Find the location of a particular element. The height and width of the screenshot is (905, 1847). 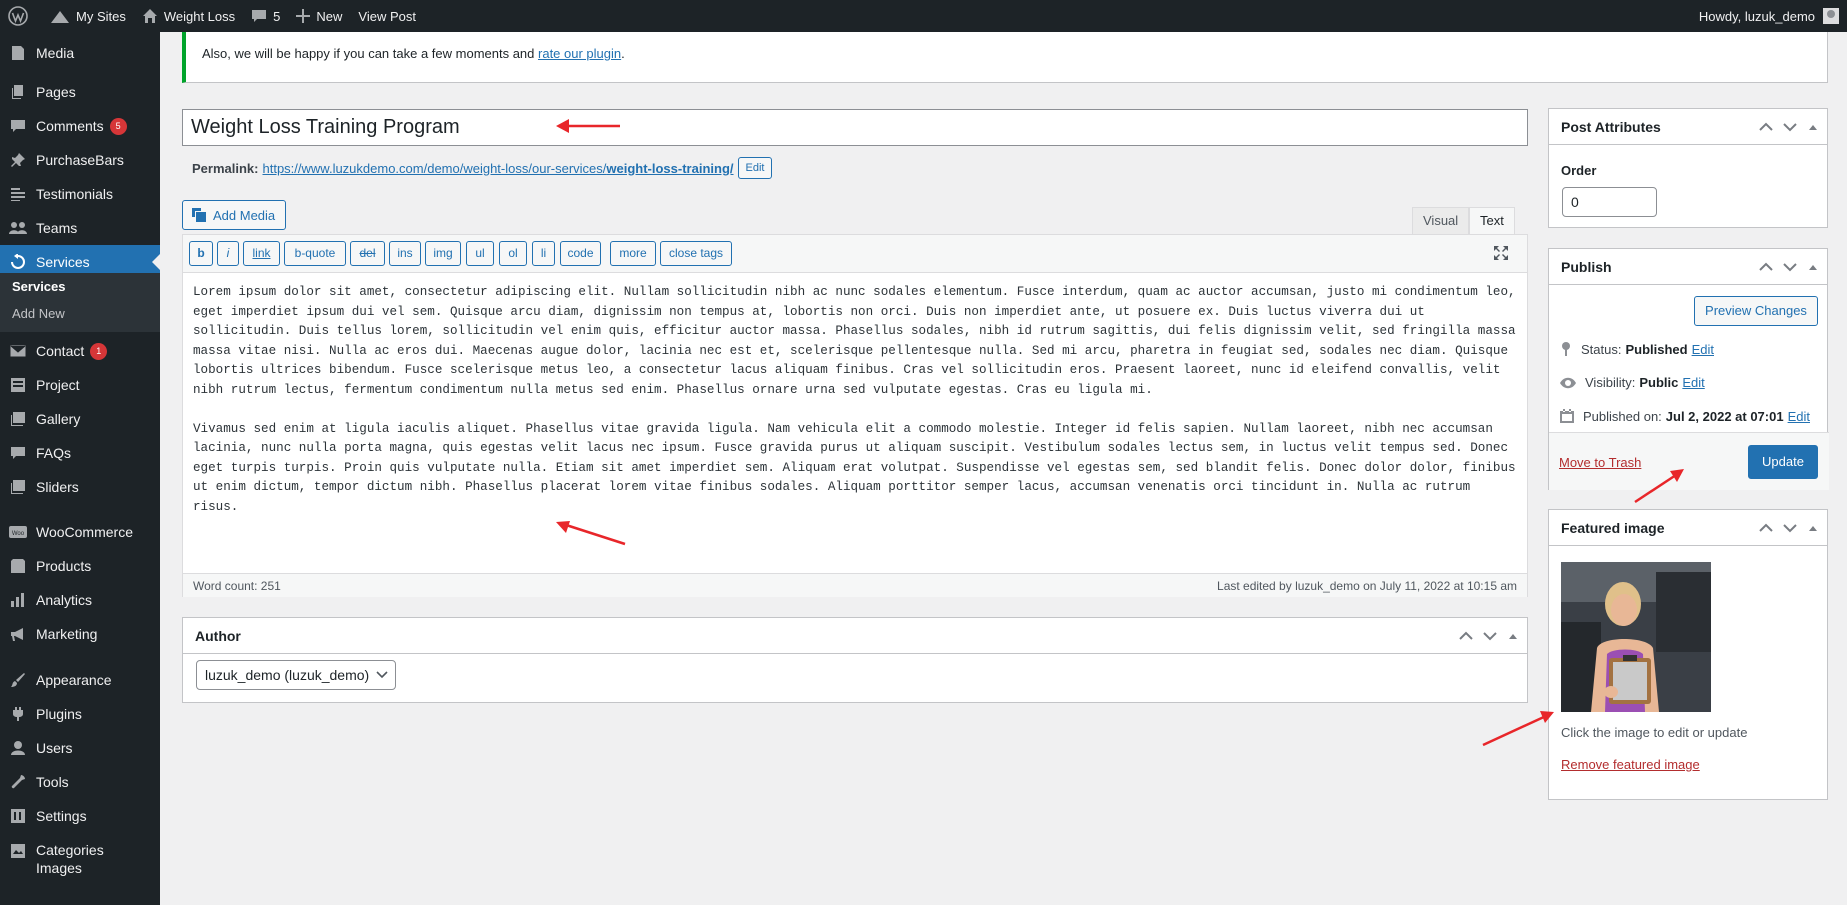

sidebar-item-project: Project is located at coordinates (80, 385).